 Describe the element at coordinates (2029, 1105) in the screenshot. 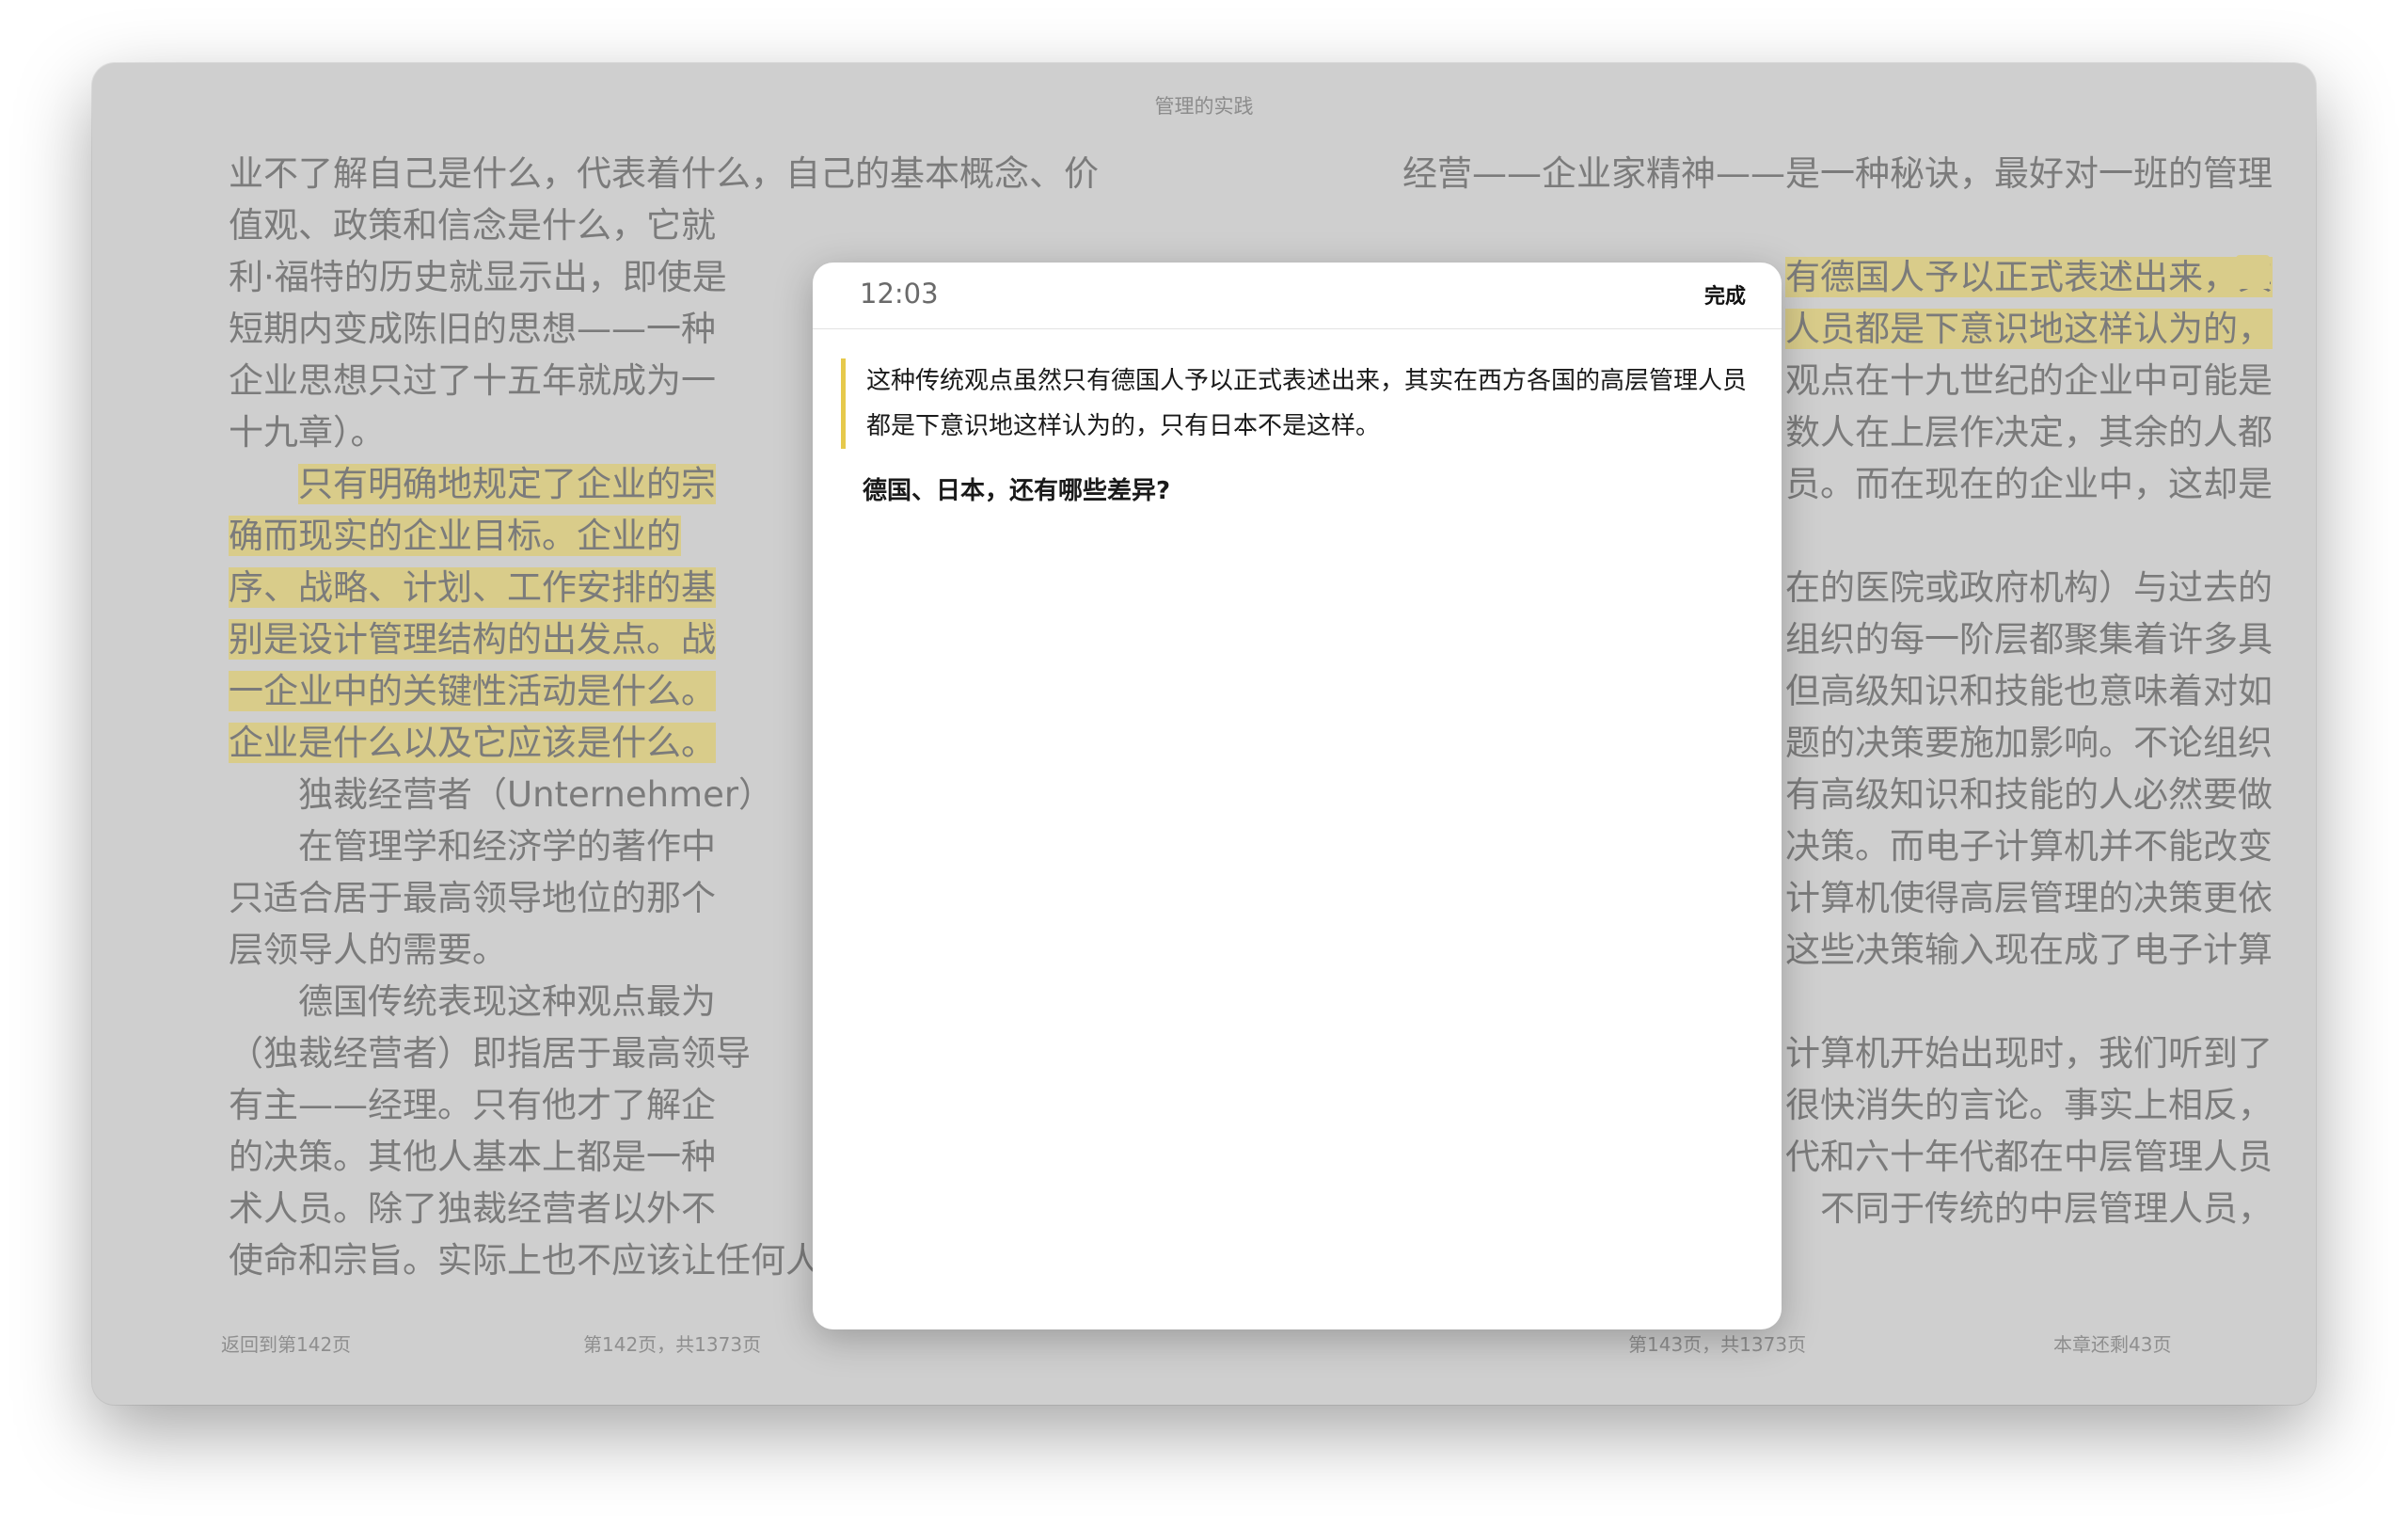

I see `text-line-content: 很快消失的言论。事实上相反，` at that location.